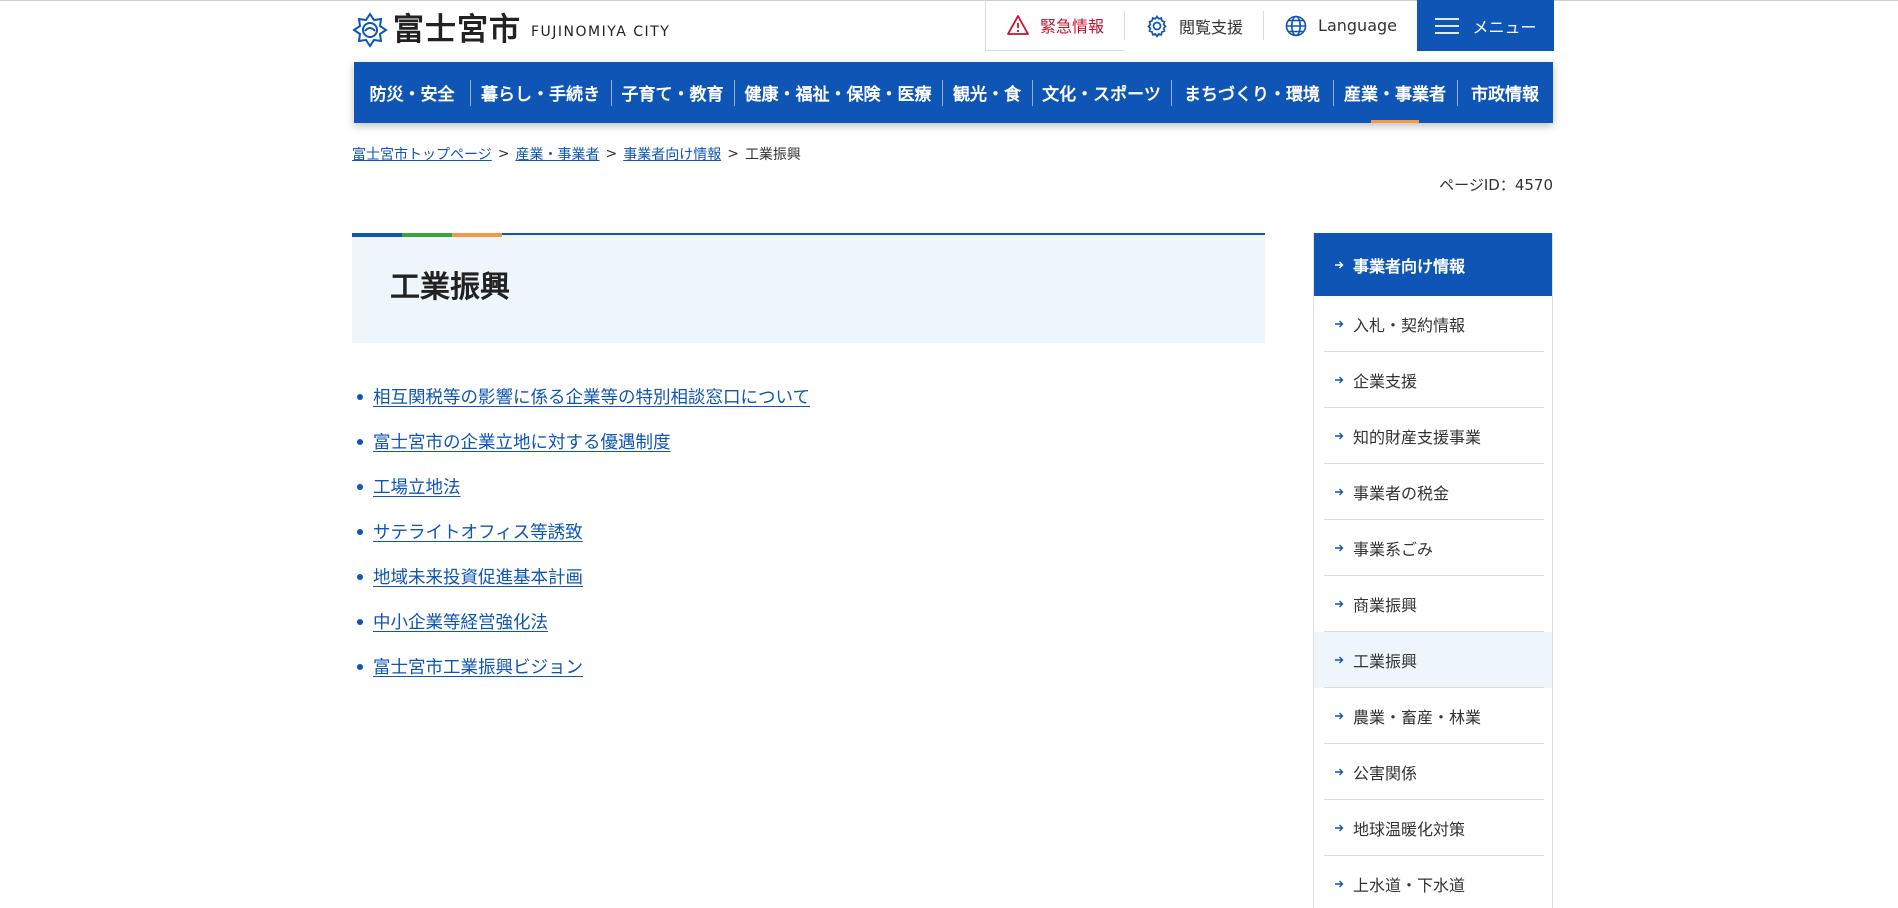 The width and height of the screenshot is (1898, 908). I want to click on accent-green, so click(427, 235).